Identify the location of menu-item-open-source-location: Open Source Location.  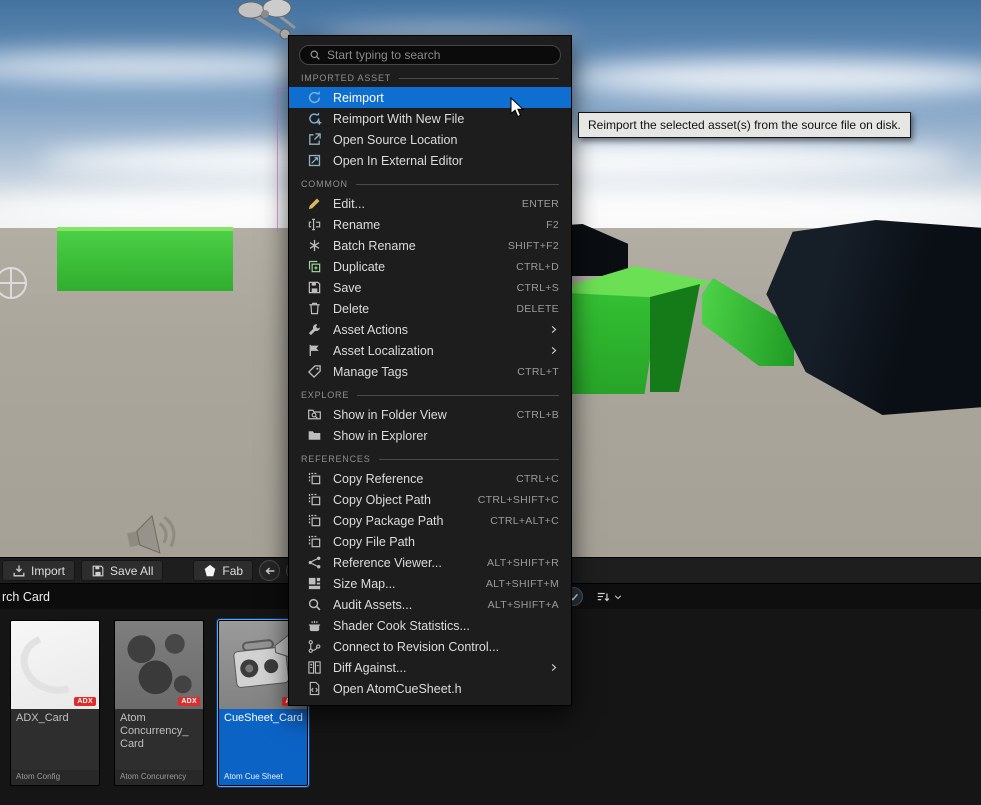
(430, 139).